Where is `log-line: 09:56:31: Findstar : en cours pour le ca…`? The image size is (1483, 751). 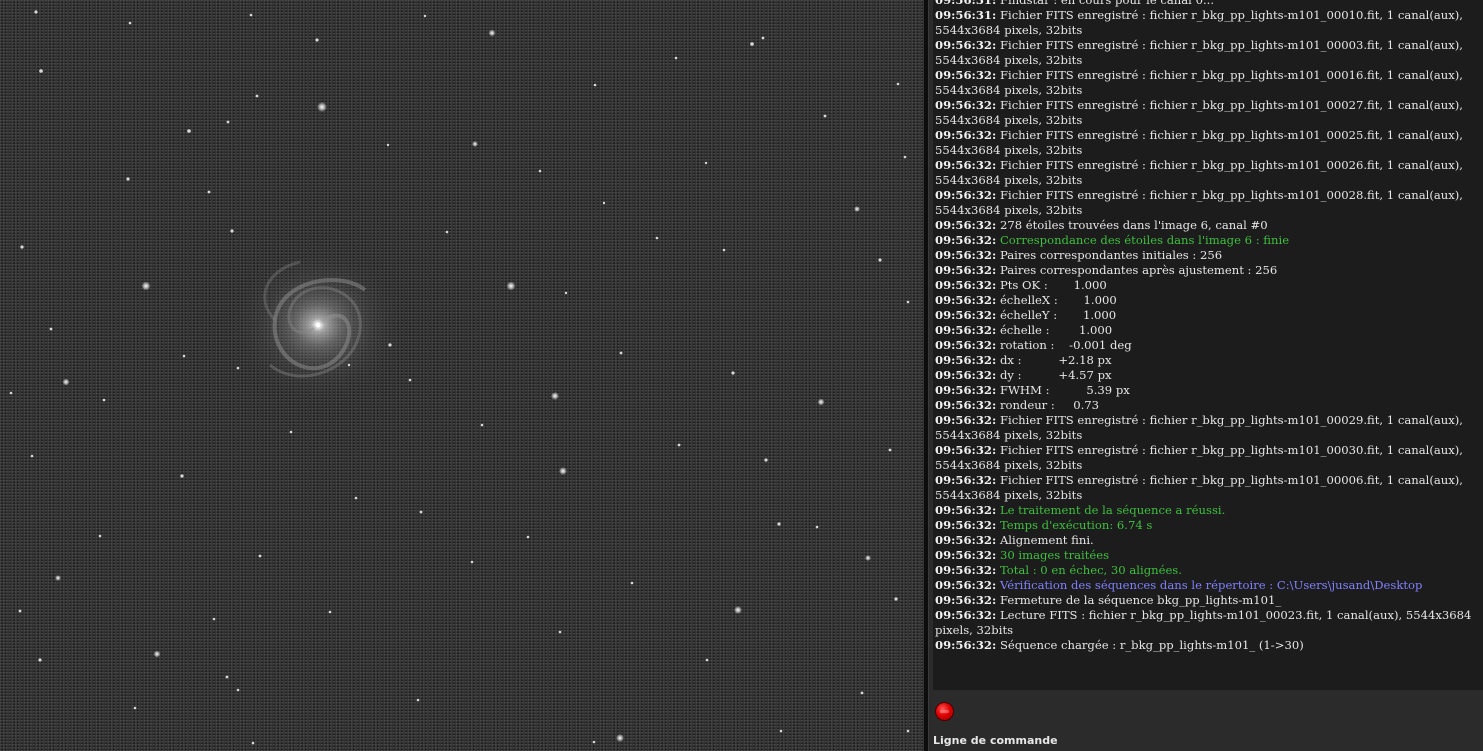
log-line: 09:56:31: Findstar : en cours pour le ca… is located at coordinates (1209, 4).